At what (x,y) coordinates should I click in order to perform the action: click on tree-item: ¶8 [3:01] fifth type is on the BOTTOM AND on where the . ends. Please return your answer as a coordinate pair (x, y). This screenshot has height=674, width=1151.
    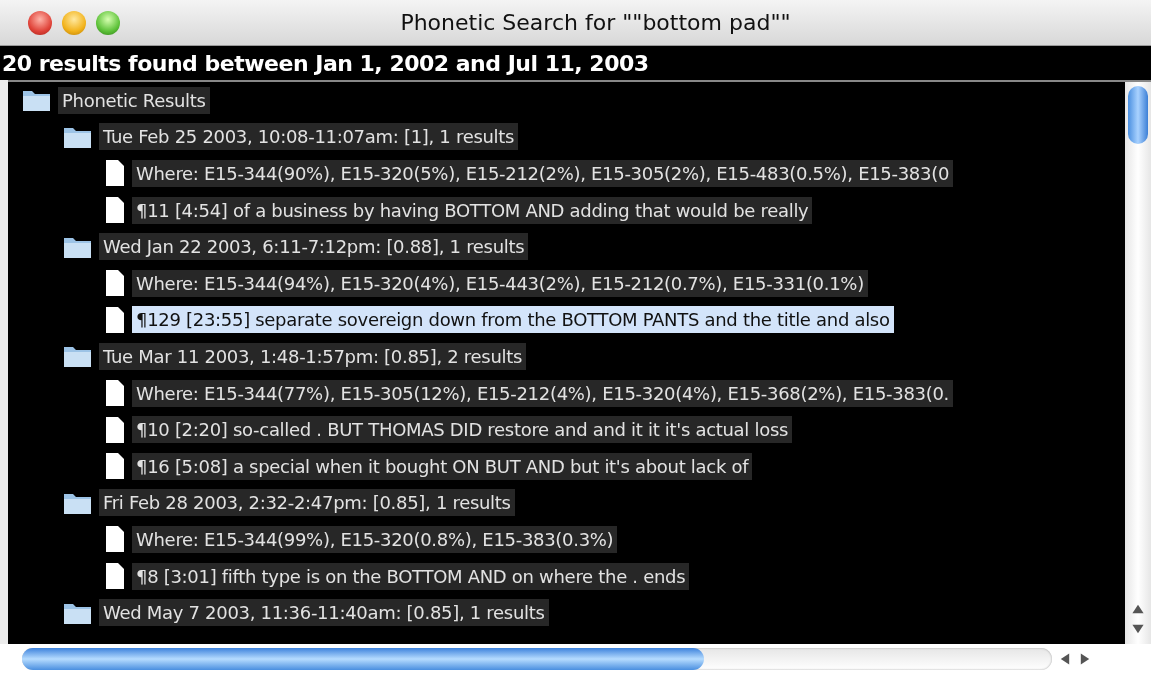
    Looking at the image, I should click on (411, 576).